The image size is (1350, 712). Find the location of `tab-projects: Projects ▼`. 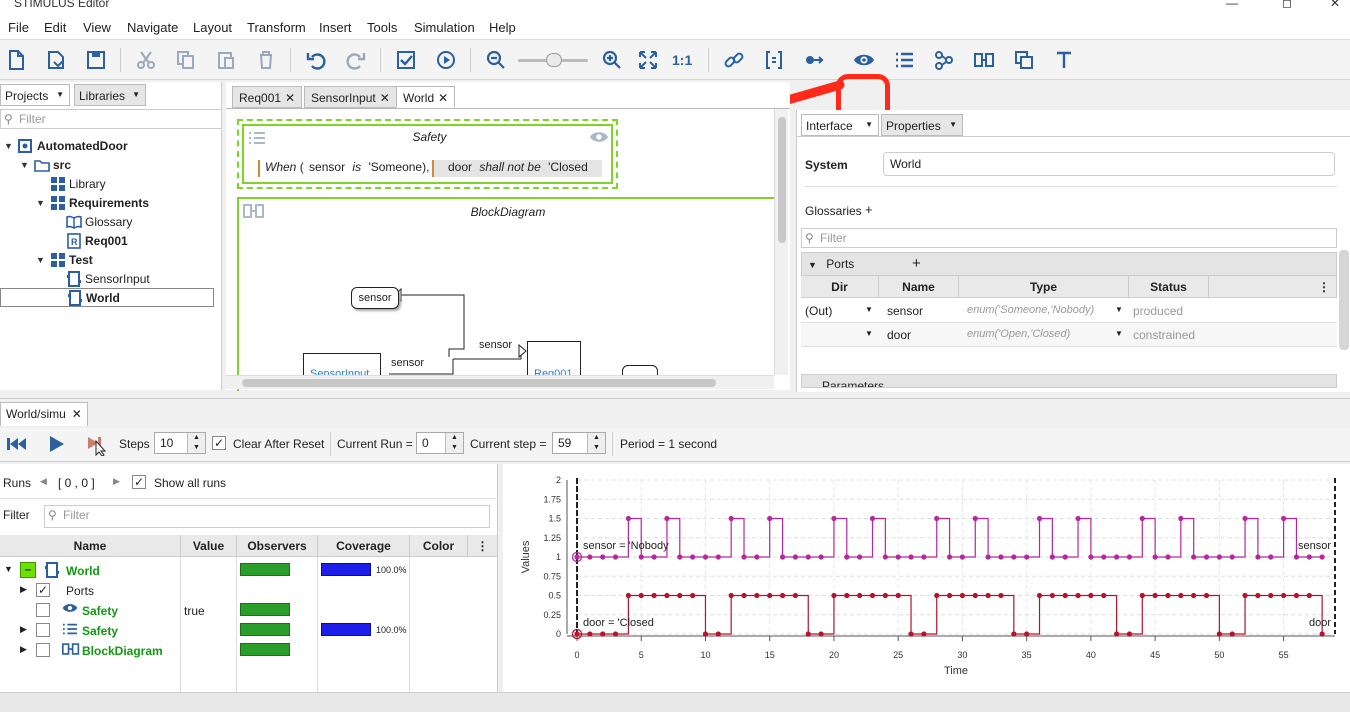

tab-projects: Projects ▼ is located at coordinates (35, 95).